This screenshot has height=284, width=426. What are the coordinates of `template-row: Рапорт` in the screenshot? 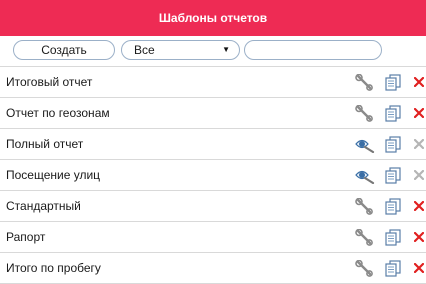 It's located at (213, 237).